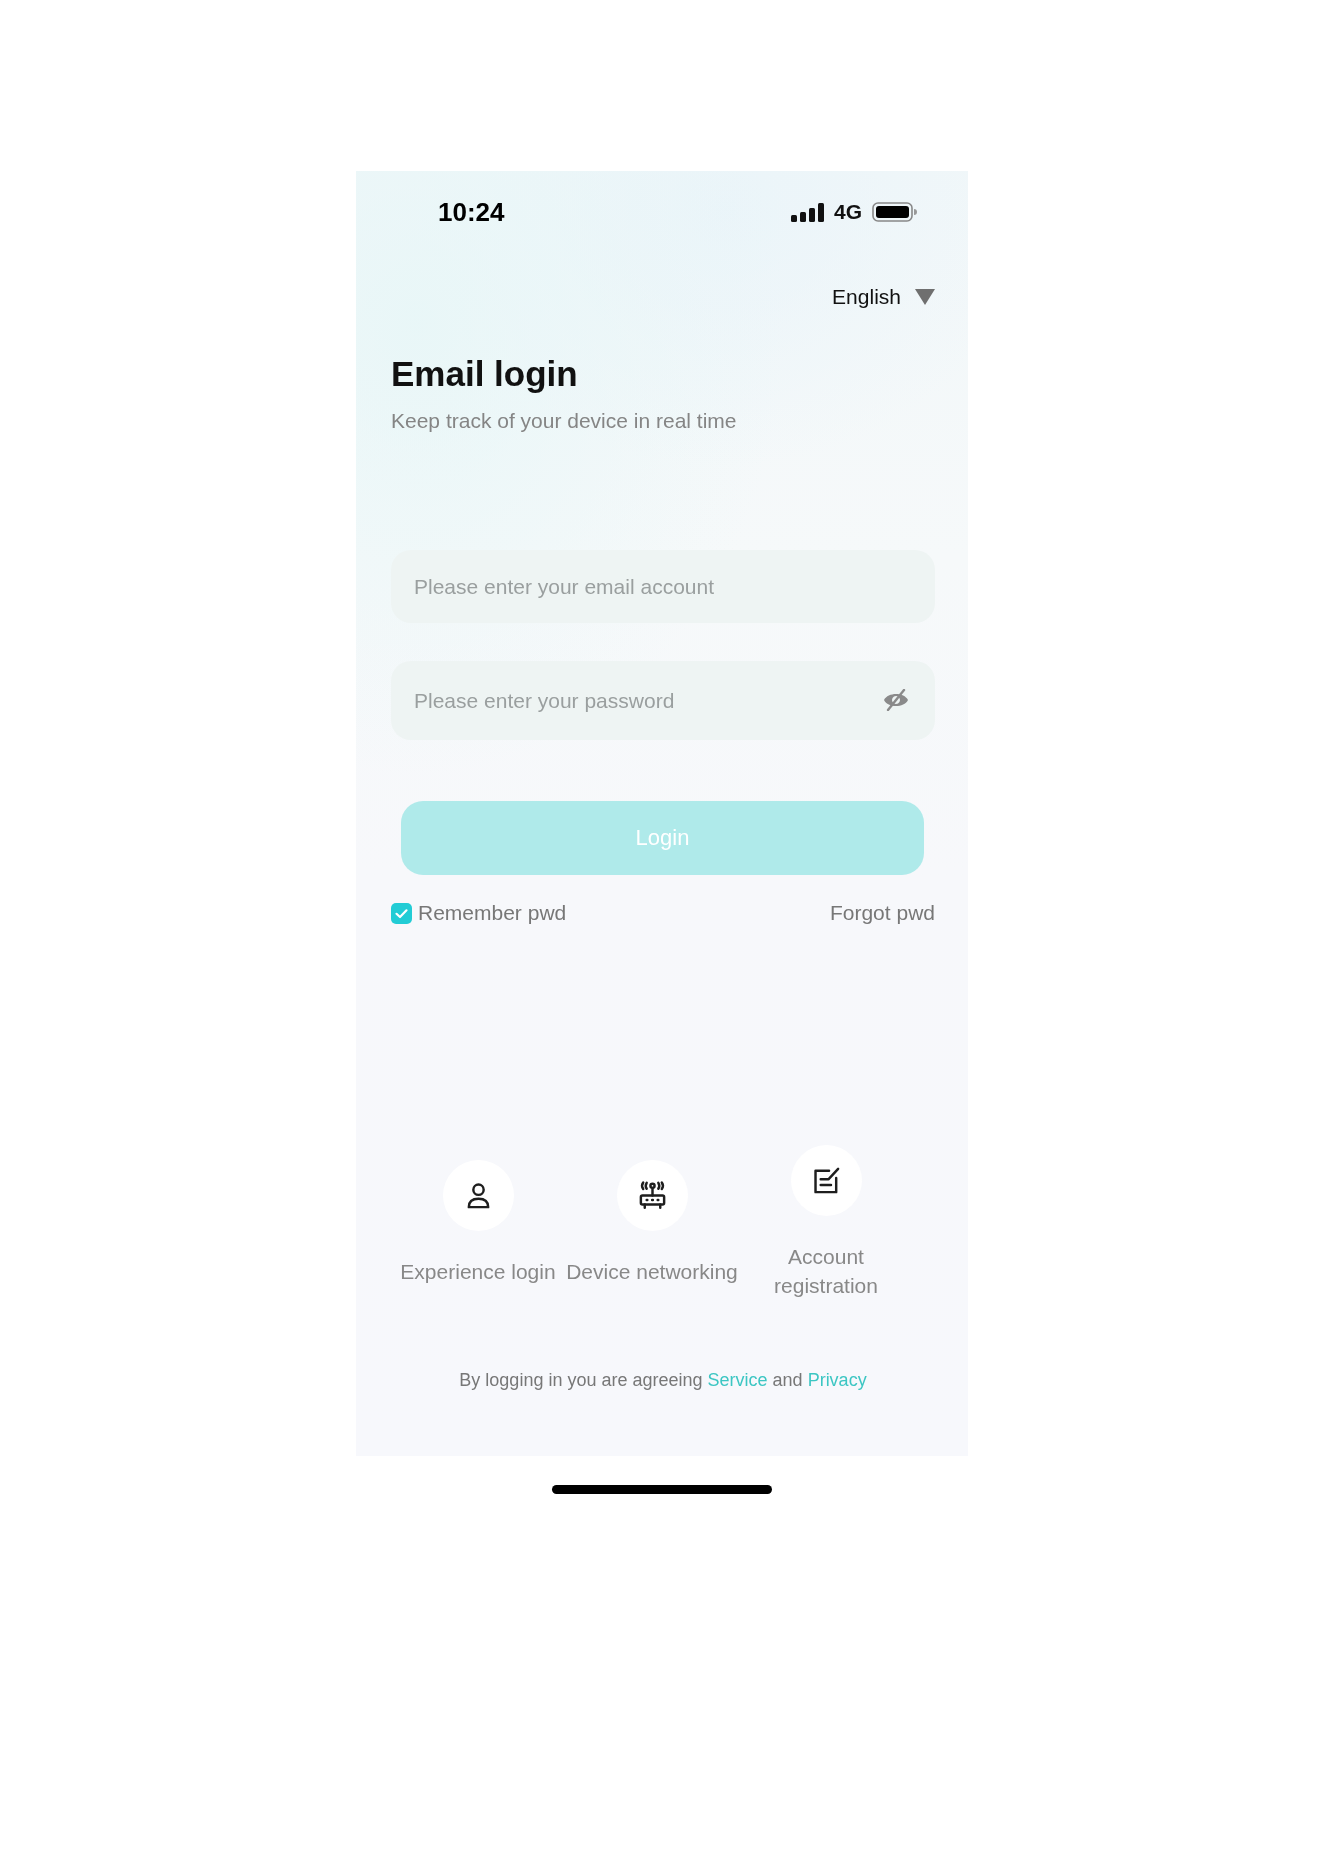 This screenshot has width=1324, height=1872. I want to click on caret-icon, so click(925, 297).